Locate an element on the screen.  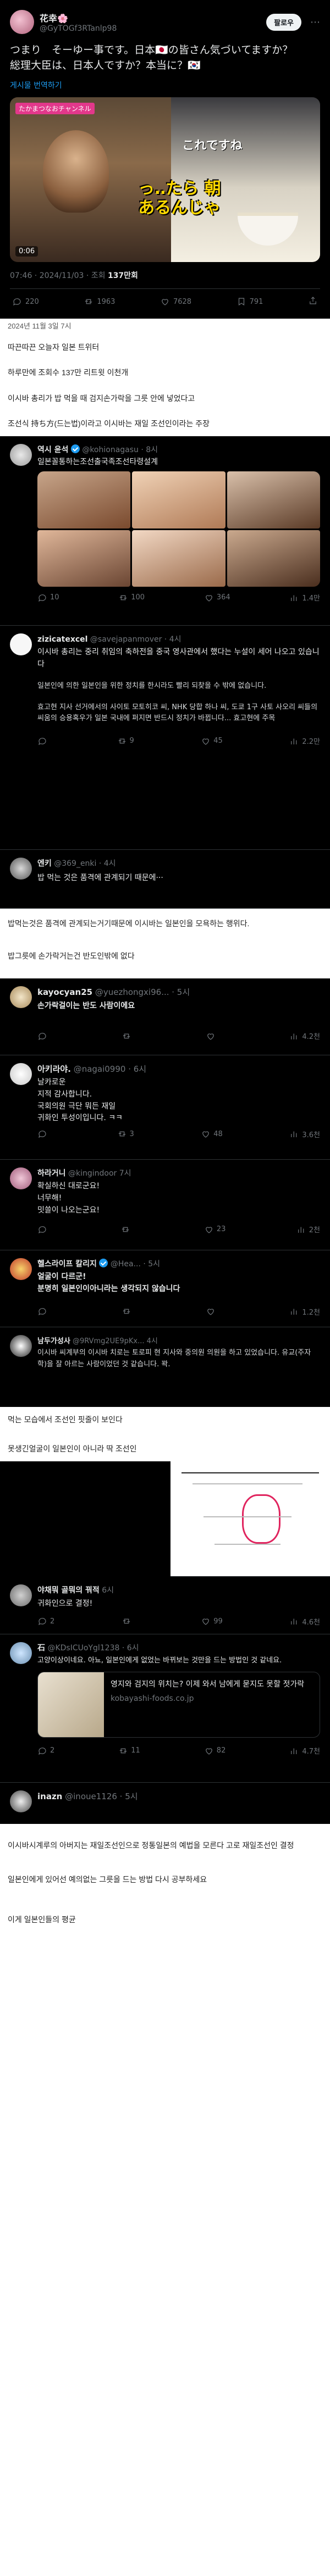
like-button: 45 is located at coordinates (212, 741).